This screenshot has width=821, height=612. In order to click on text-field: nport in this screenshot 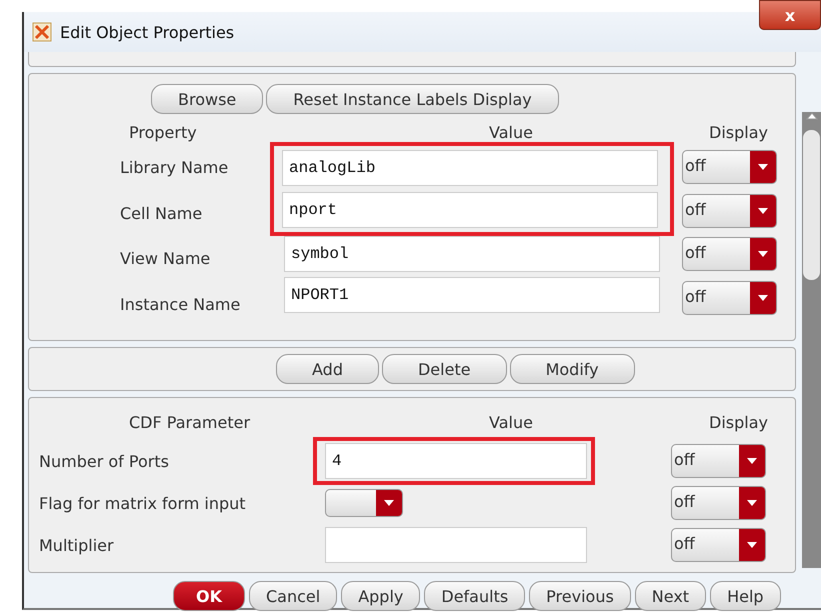, I will do `click(470, 210)`.